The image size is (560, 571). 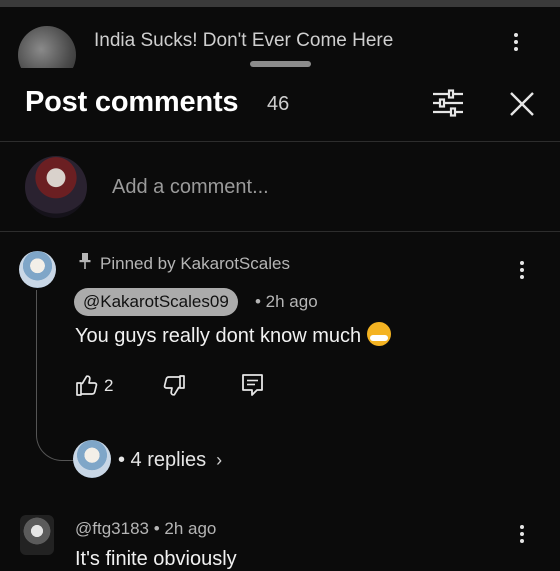 I want to click on composer-divider, so click(x=280, y=231).